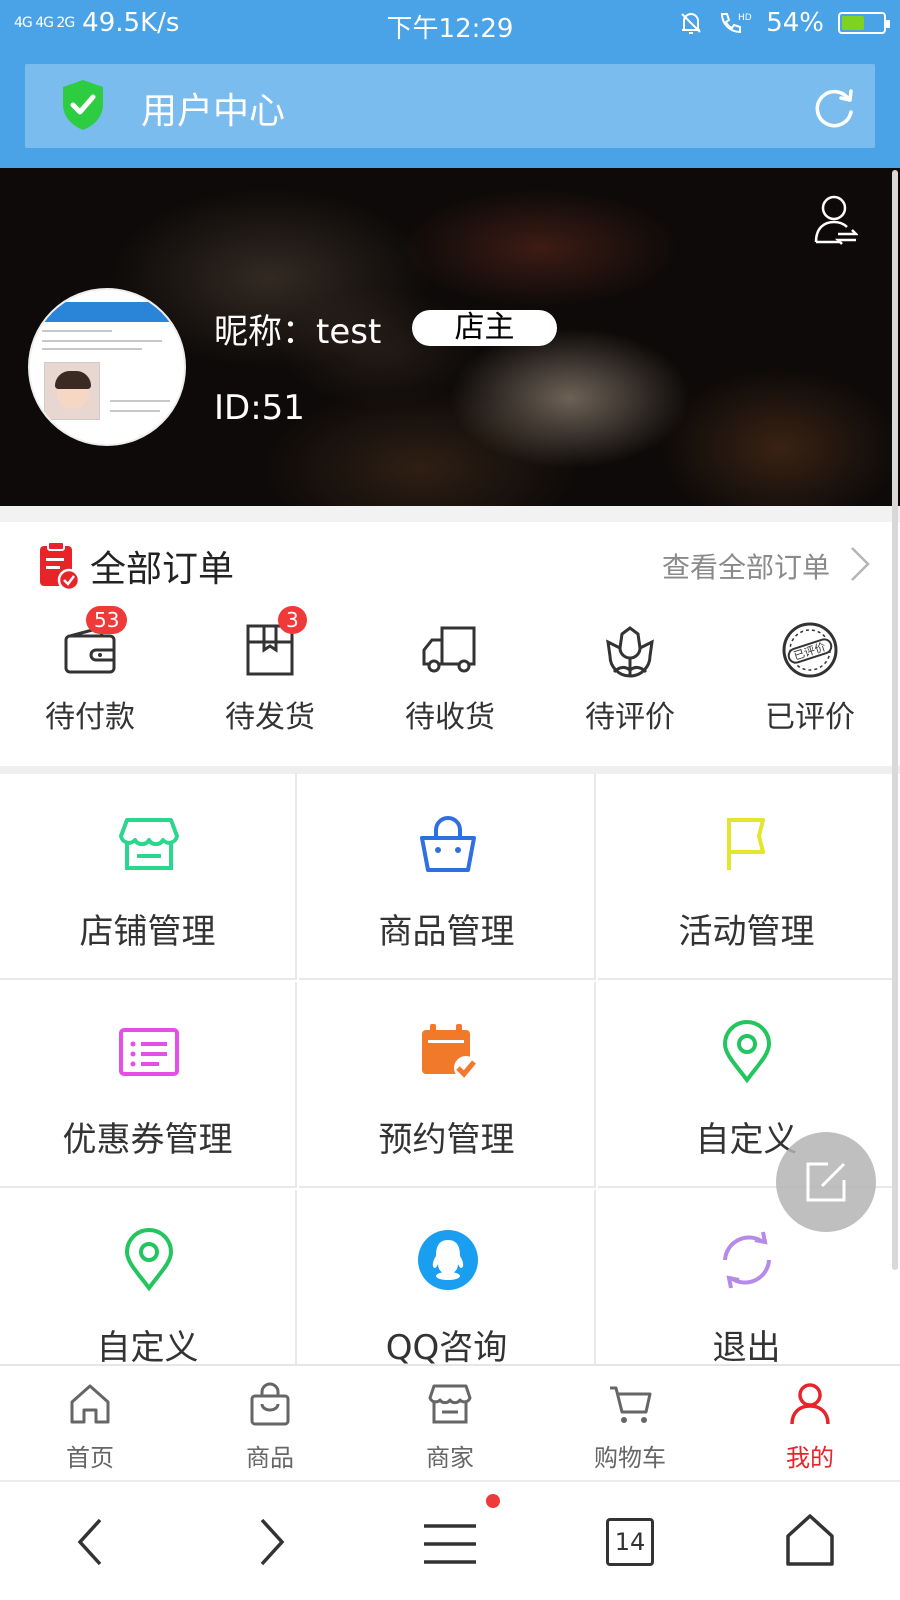 The image size is (900, 1600). What do you see at coordinates (147, 1346) in the screenshot?
I see `grid-item-label: 自定义` at bounding box center [147, 1346].